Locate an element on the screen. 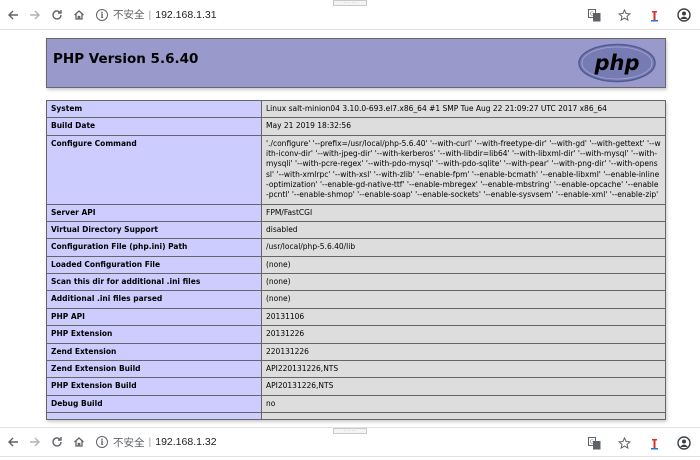  row-key: Debug Build is located at coordinates (154, 403).